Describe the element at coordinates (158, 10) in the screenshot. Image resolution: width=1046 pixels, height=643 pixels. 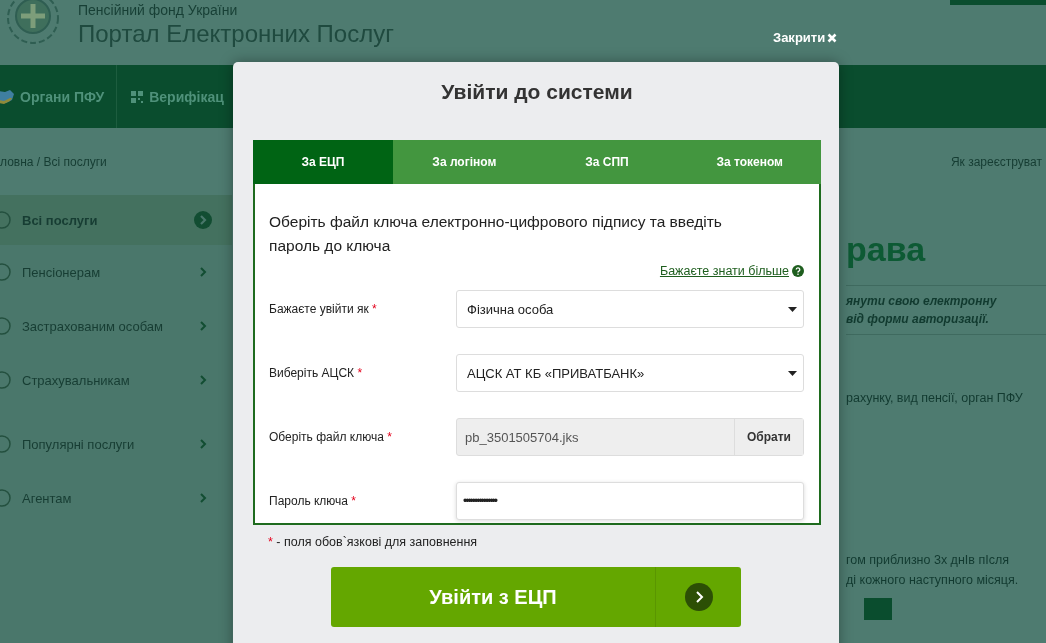
I see `organization-name: Пенсійний фонд України` at that location.